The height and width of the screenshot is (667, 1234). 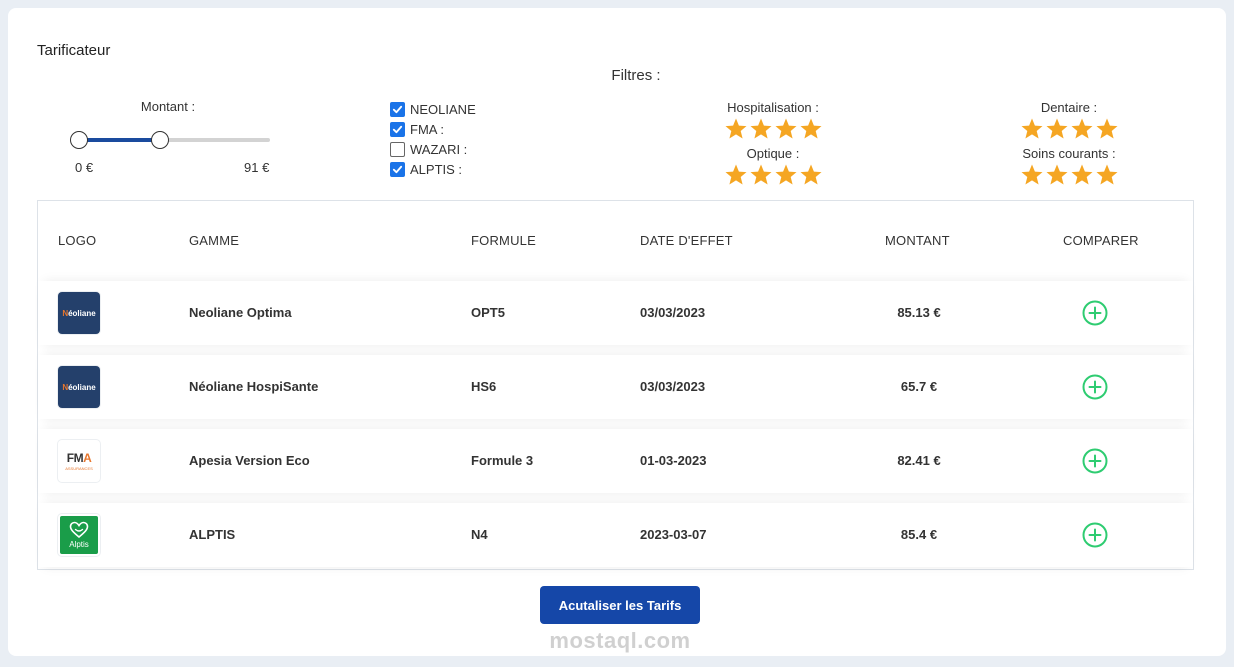 What do you see at coordinates (1069, 107) in the screenshot?
I see `rating-label: Dentaire :` at bounding box center [1069, 107].